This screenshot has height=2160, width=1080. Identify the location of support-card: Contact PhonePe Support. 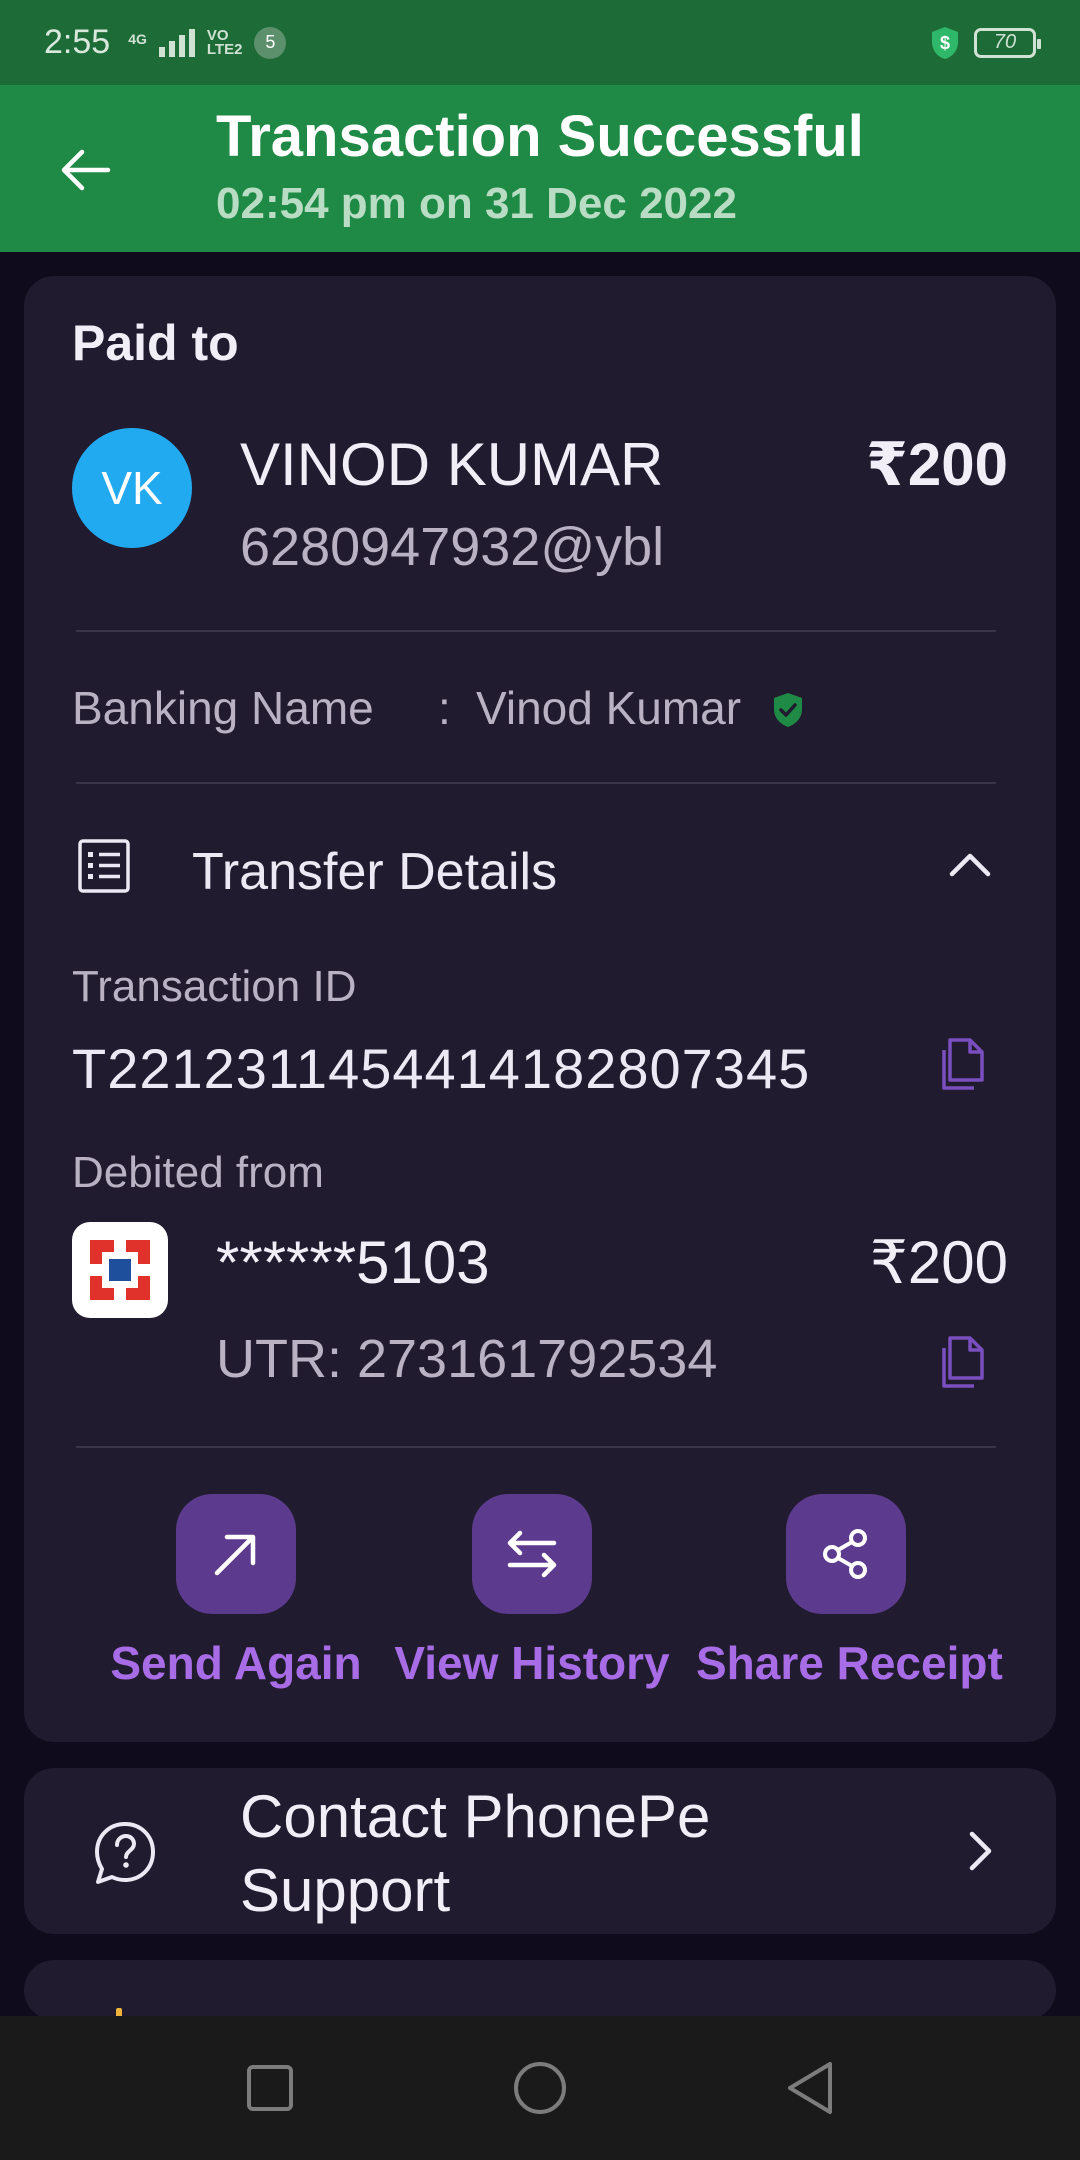
(540, 1851).